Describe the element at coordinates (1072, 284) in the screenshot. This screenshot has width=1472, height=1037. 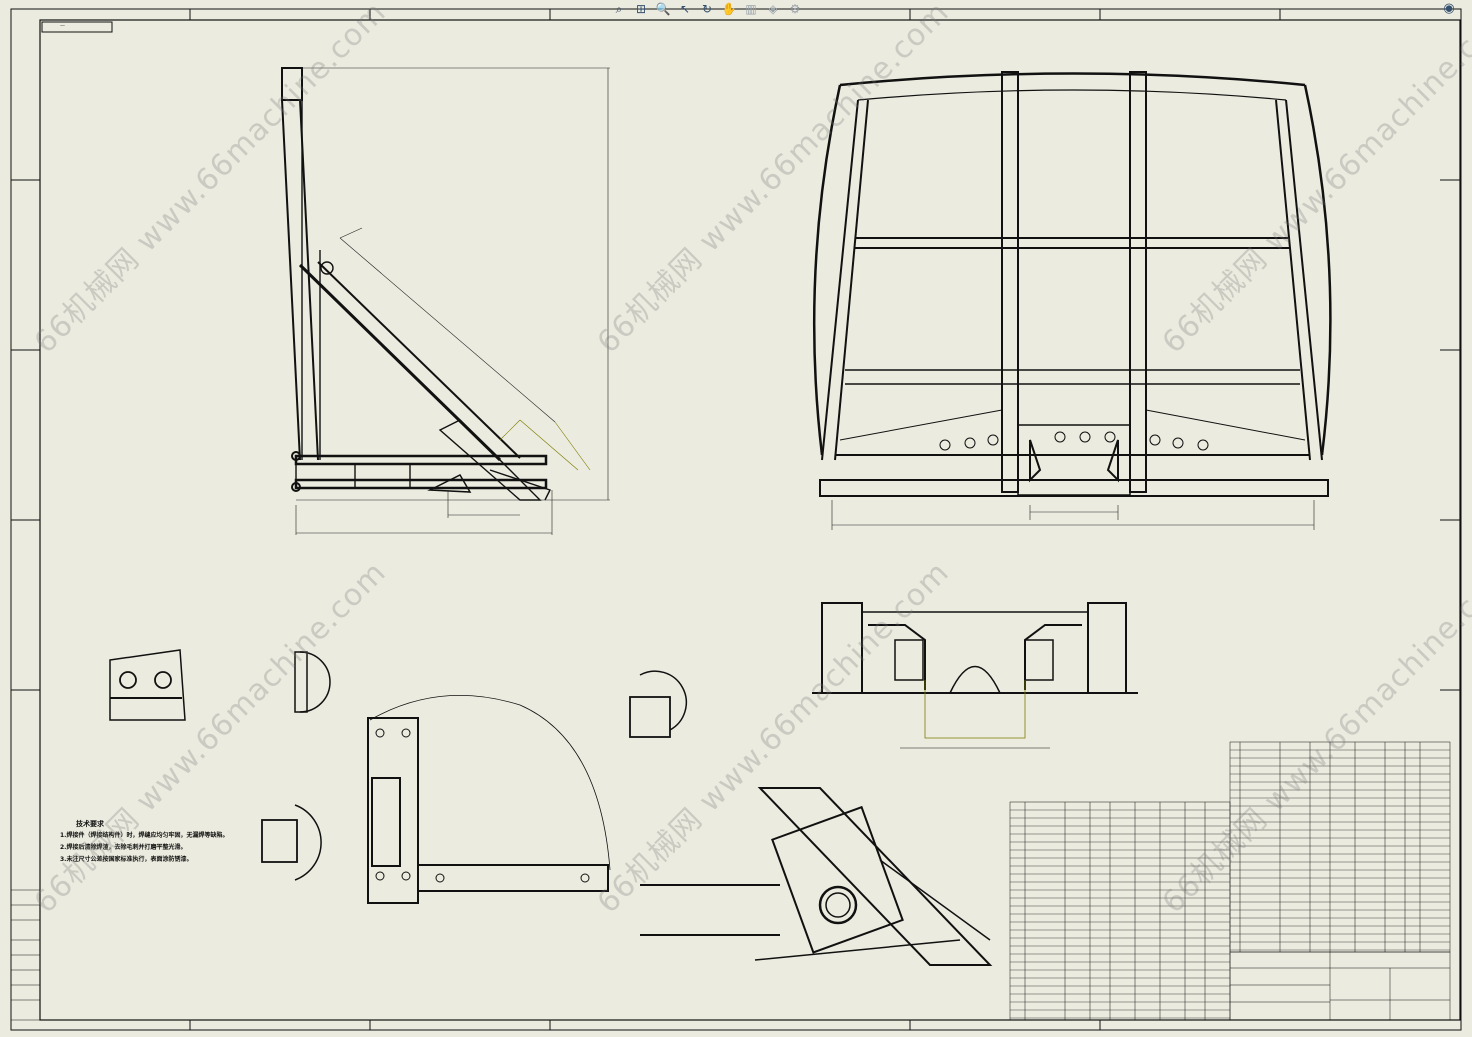
I see `front-view` at that location.